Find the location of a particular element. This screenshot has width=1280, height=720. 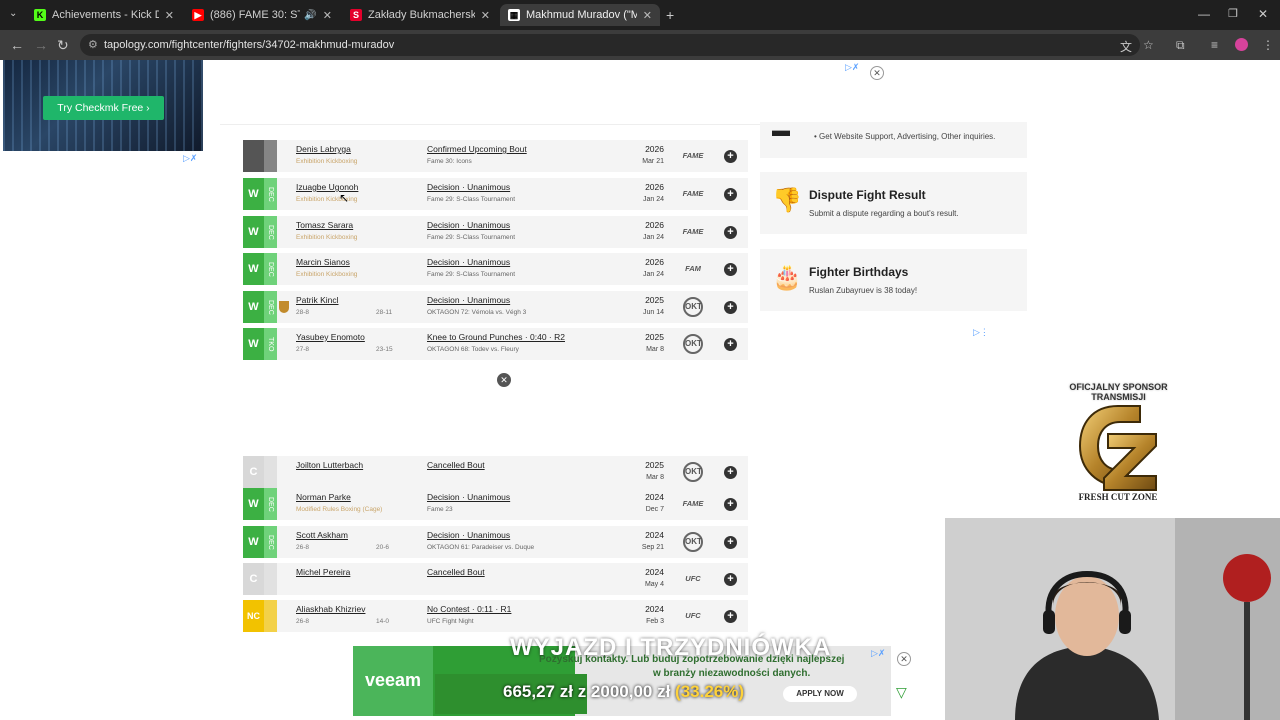

reading-list-icon: ≡ is located at coordinates (1214, 45).